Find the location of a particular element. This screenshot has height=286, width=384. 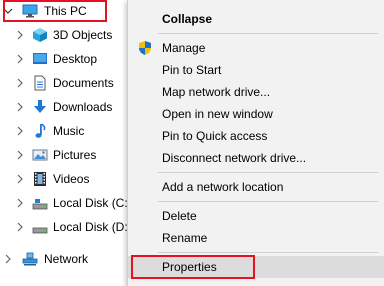

menu-item-label: Delete is located at coordinates (179, 216).